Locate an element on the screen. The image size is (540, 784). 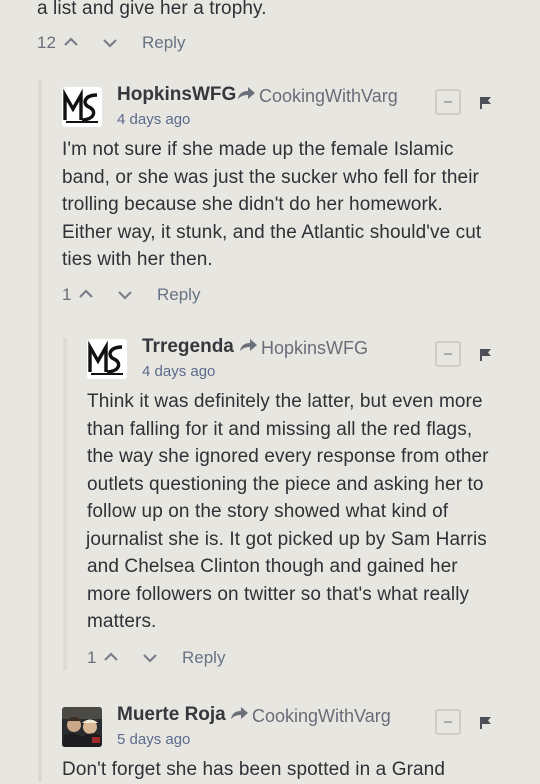
comment-actions: 12 Reply is located at coordinates (137, 43).